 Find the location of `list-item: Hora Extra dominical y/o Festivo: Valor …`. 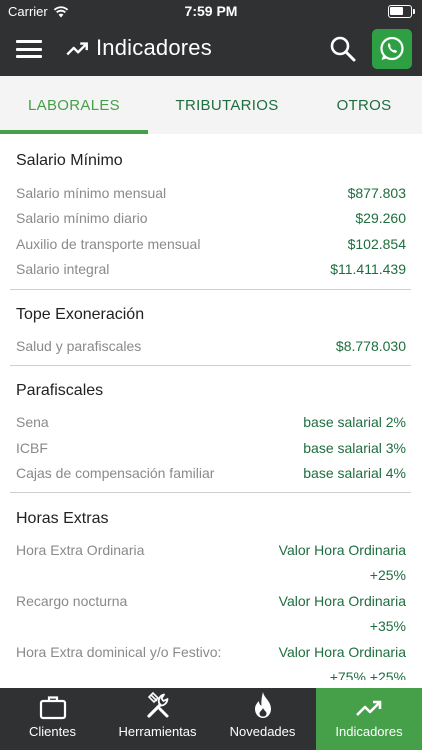

list-item: Hora Extra dominical y/o Festivo: Valor … is located at coordinates (211, 652).